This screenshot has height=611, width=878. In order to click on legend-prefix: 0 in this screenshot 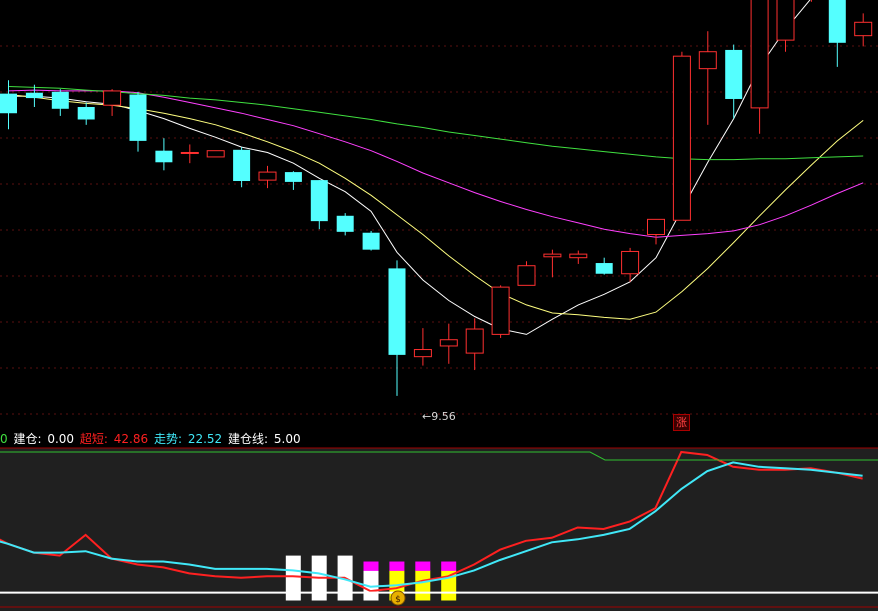, I will do `click(4, 439)`.